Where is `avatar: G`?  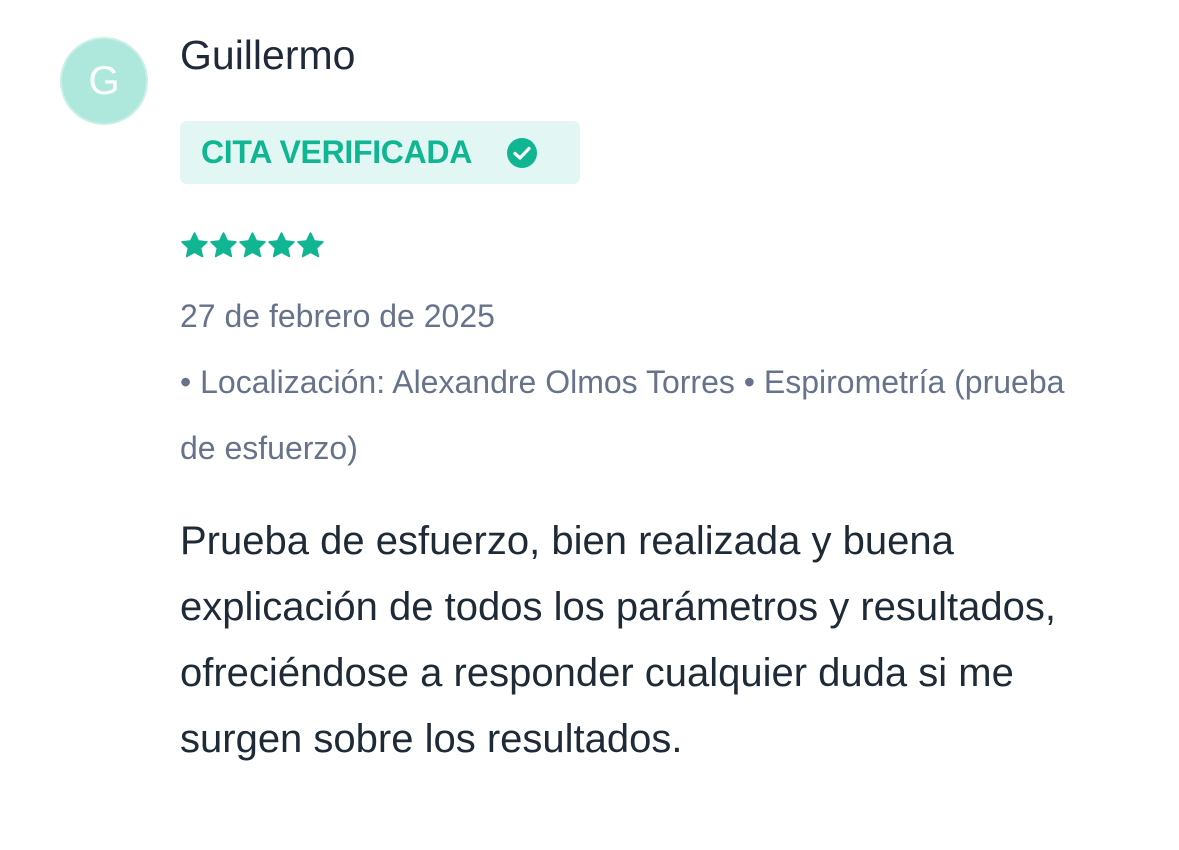 avatar: G is located at coordinates (104, 81).